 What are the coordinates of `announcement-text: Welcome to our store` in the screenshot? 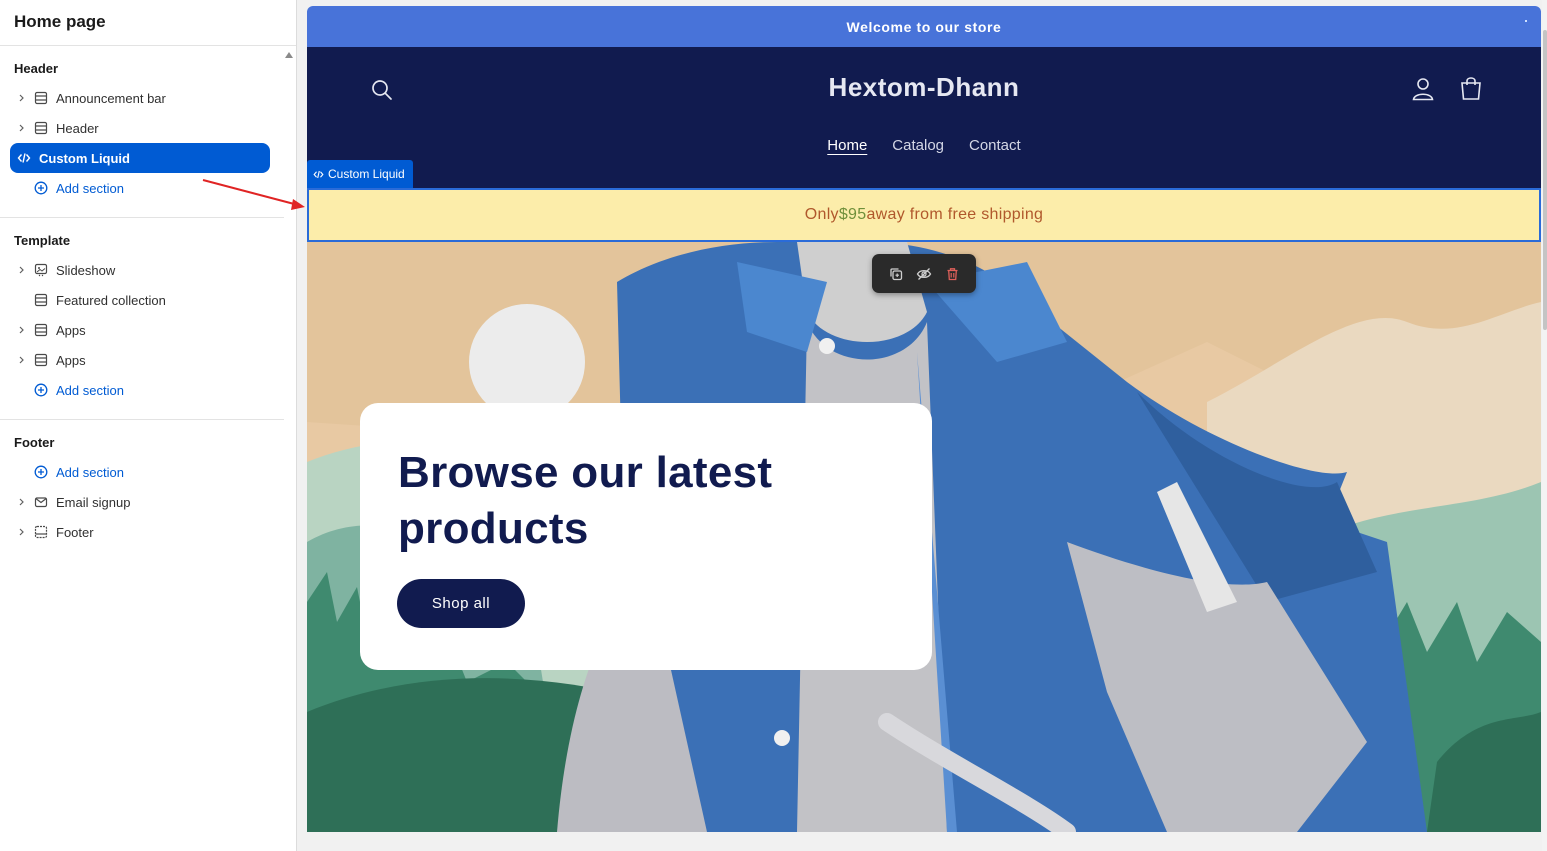 It's located at (924, 26).